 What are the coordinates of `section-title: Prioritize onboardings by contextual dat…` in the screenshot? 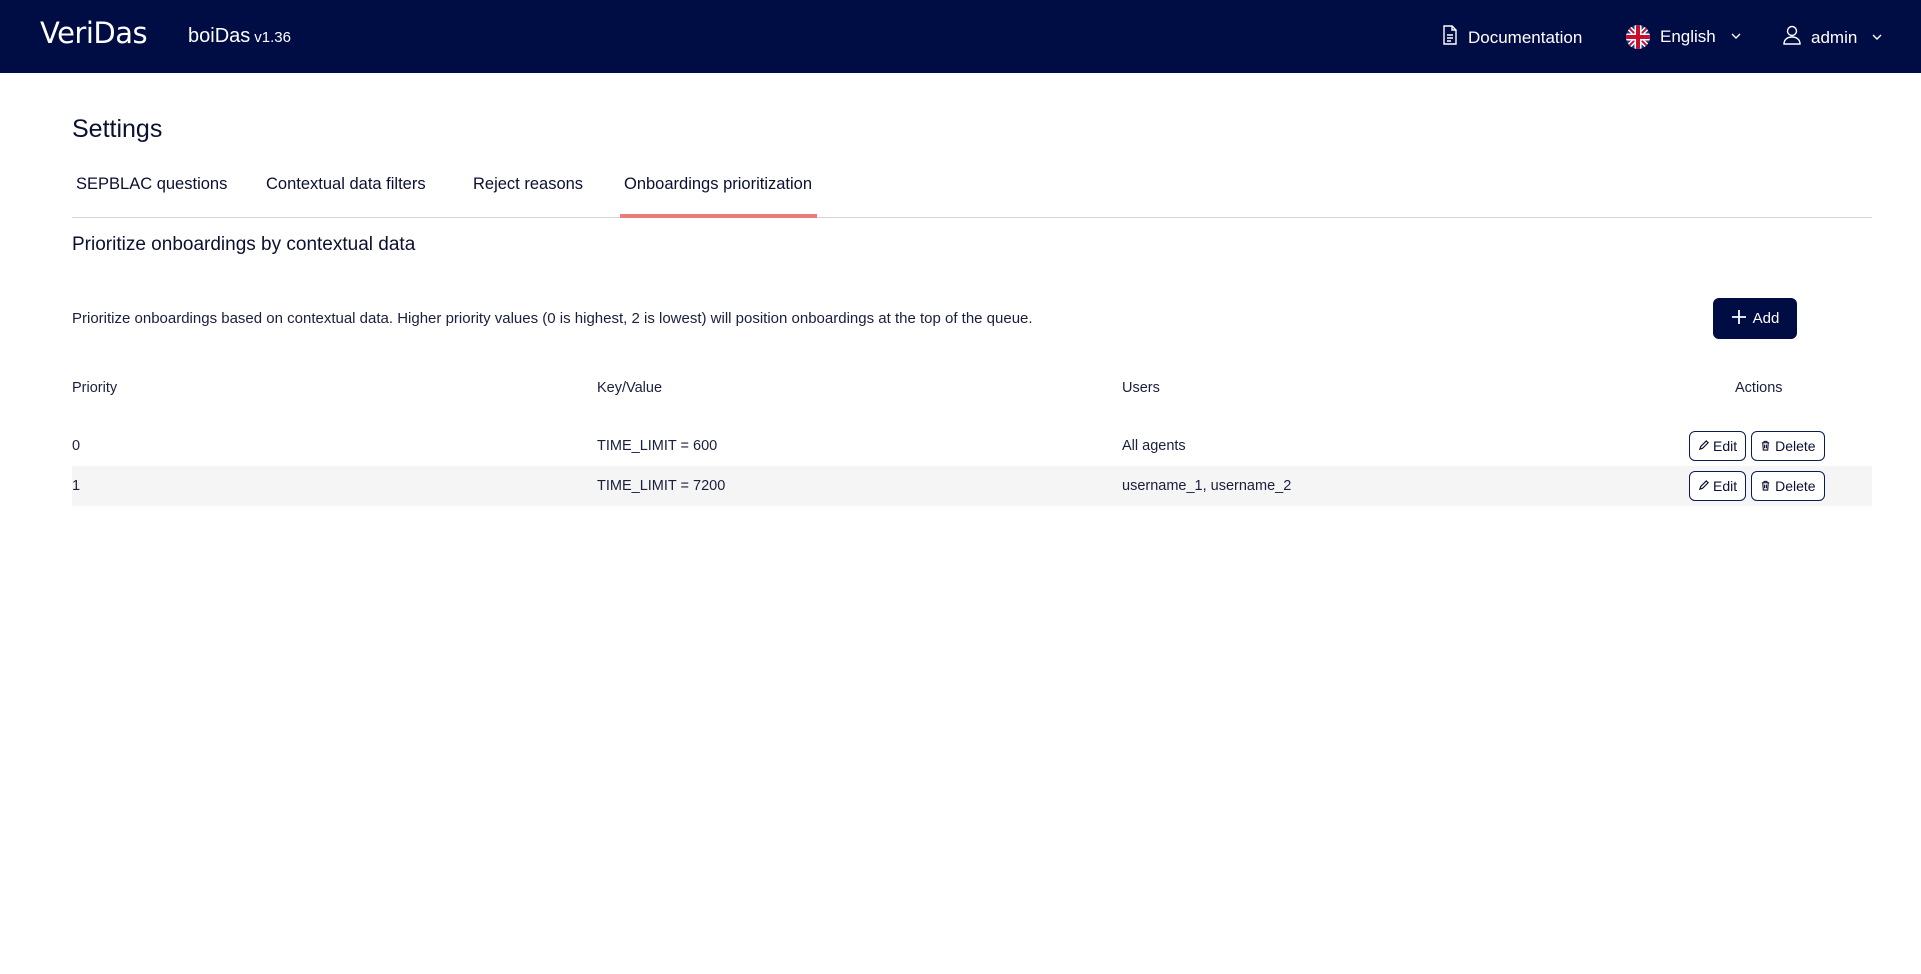 It's located at (244, 244).